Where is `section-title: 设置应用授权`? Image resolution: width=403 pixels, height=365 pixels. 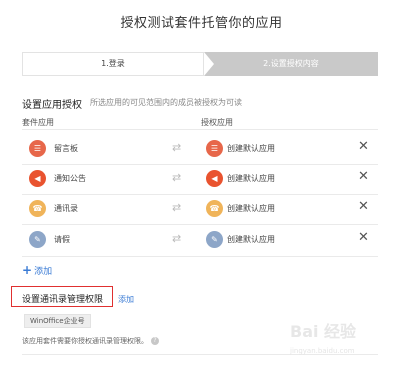
section-title: 设置应用授权 is located at coordinates (52, 105).